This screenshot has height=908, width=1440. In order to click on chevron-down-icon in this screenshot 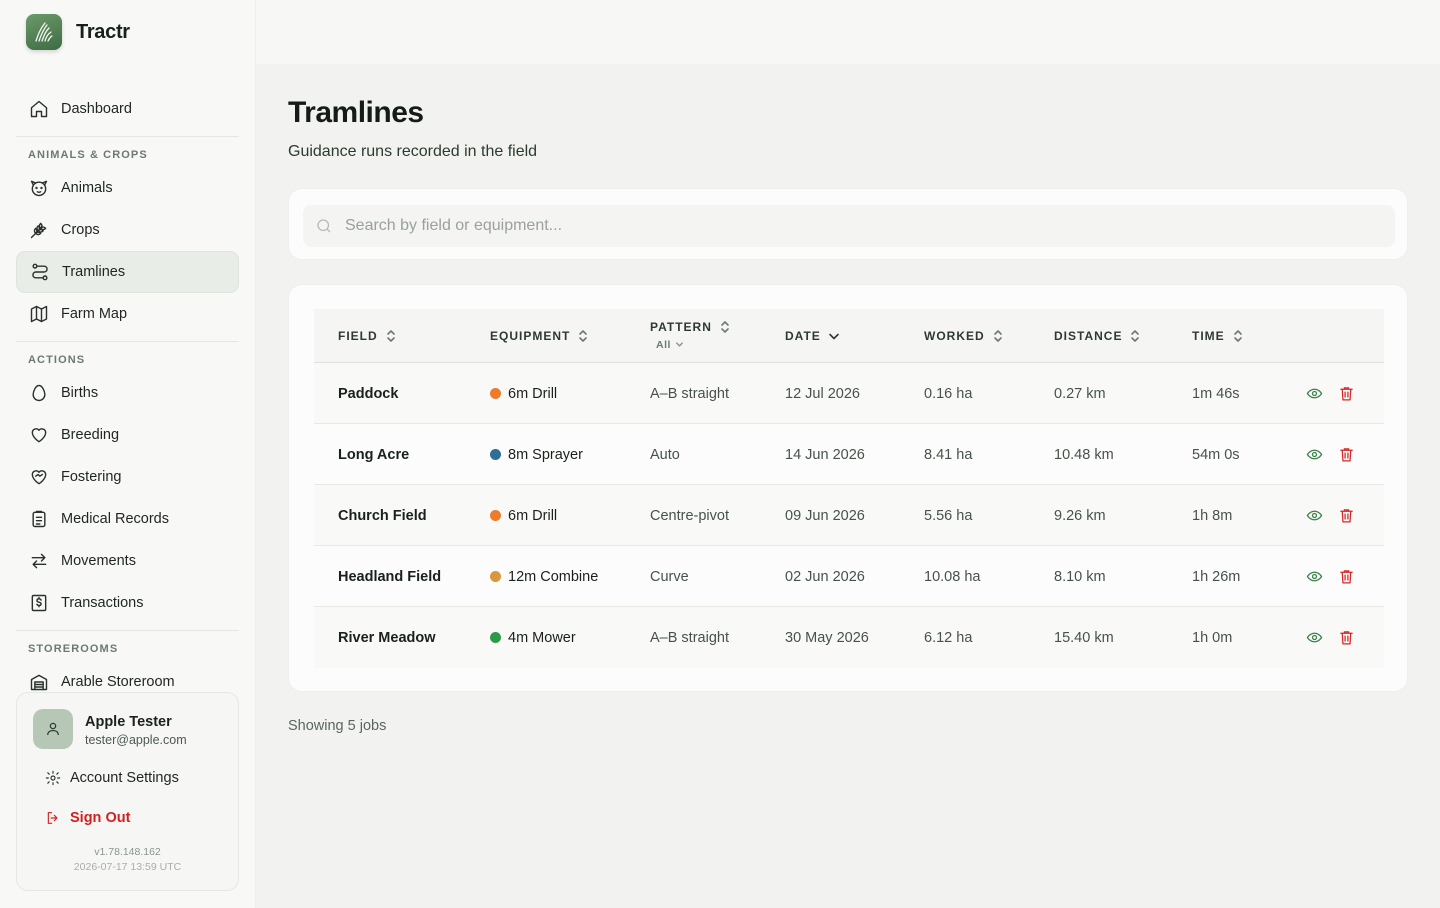, I will do `click(679, 344)`.